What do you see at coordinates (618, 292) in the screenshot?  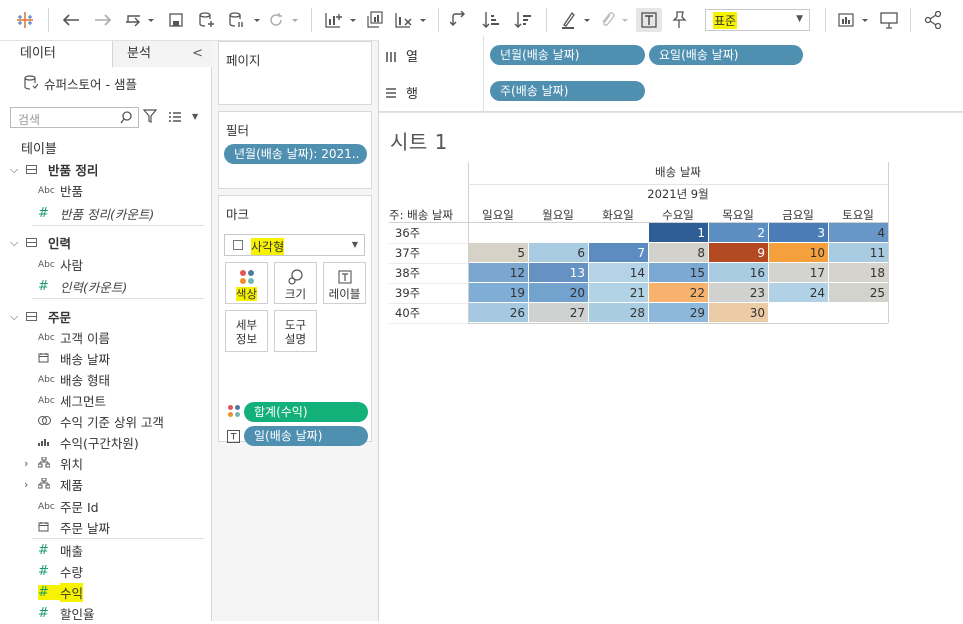 I see `heatmap-cell: 21` at bounding box center [618, 292].